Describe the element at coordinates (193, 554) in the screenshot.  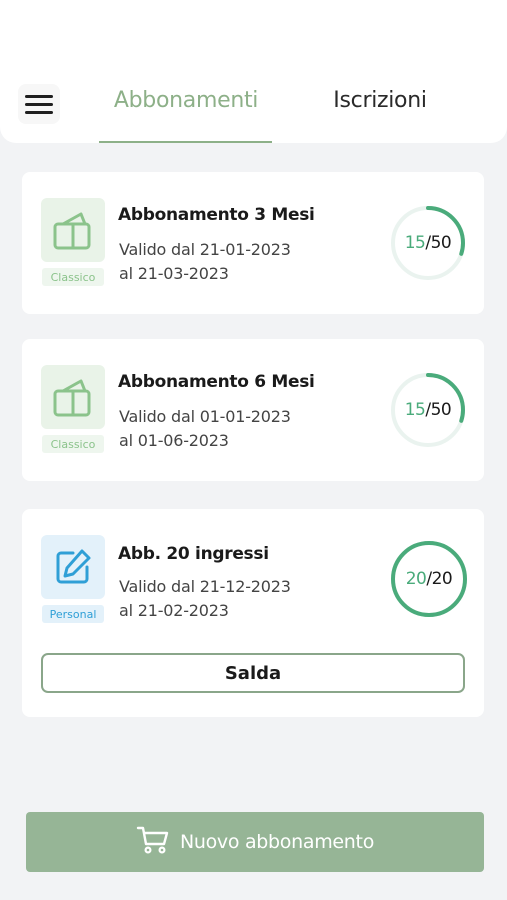
I see `subscription-title: Abb. 20 ingressi` at that location.